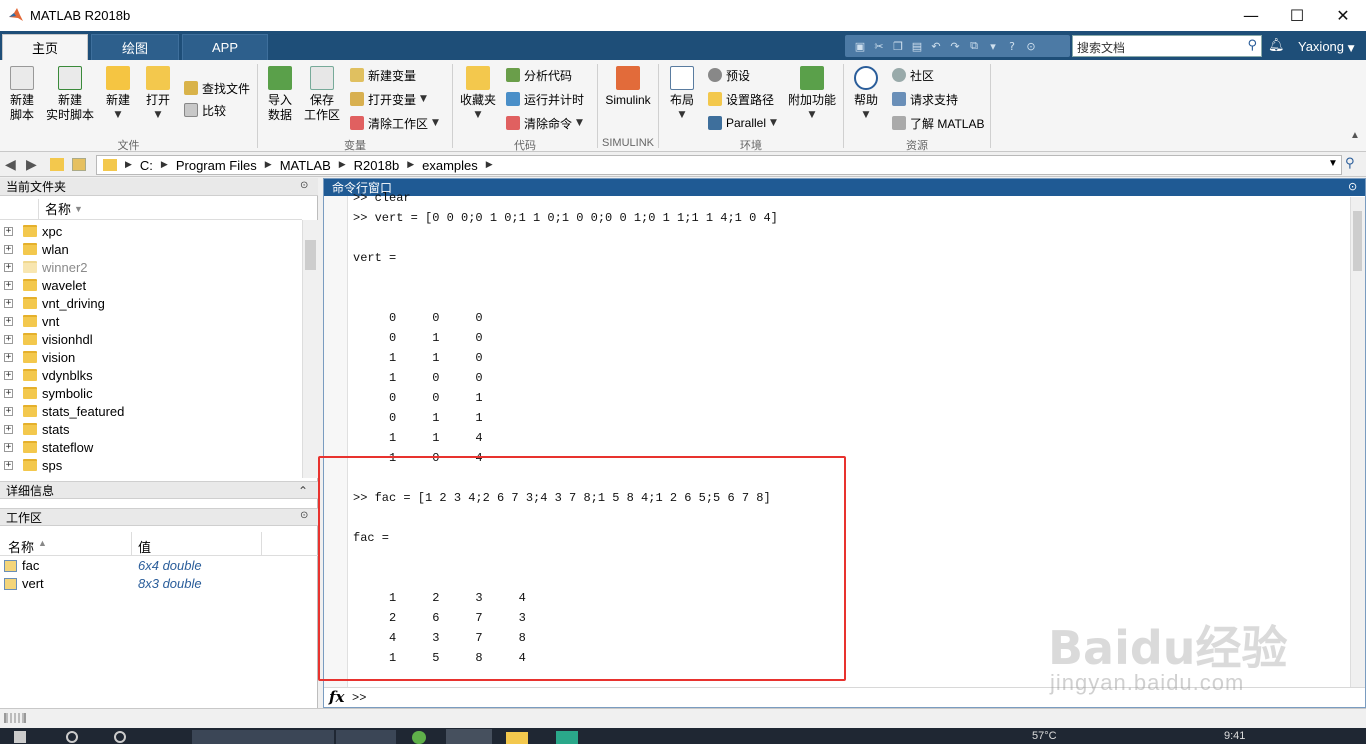 The width and height of the screenshot is (1366, 744). I want to click on open-button: 打开 ▼, so click(158, 91).